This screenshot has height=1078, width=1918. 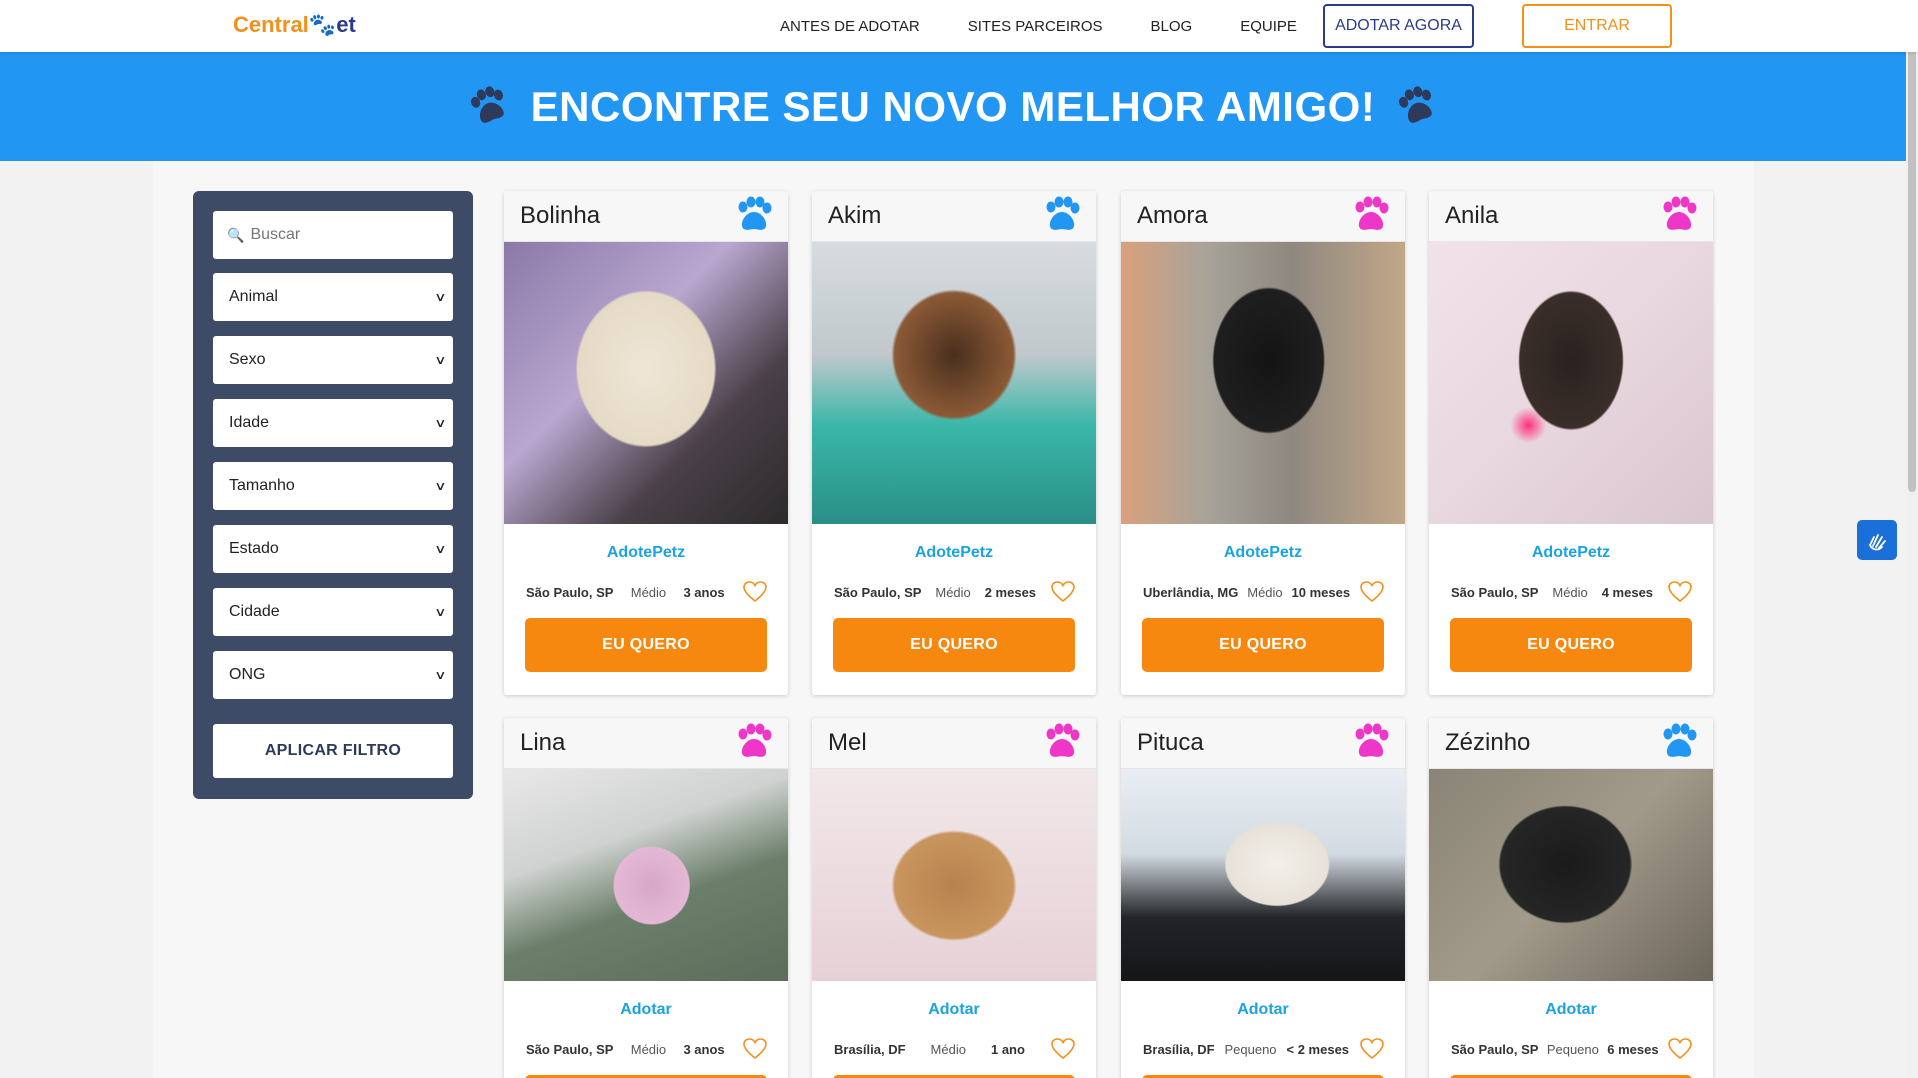 I want to click on pet-card: Lina Adotar São Paulo, SP Médio 3 anos, so click(x=646, y=898).